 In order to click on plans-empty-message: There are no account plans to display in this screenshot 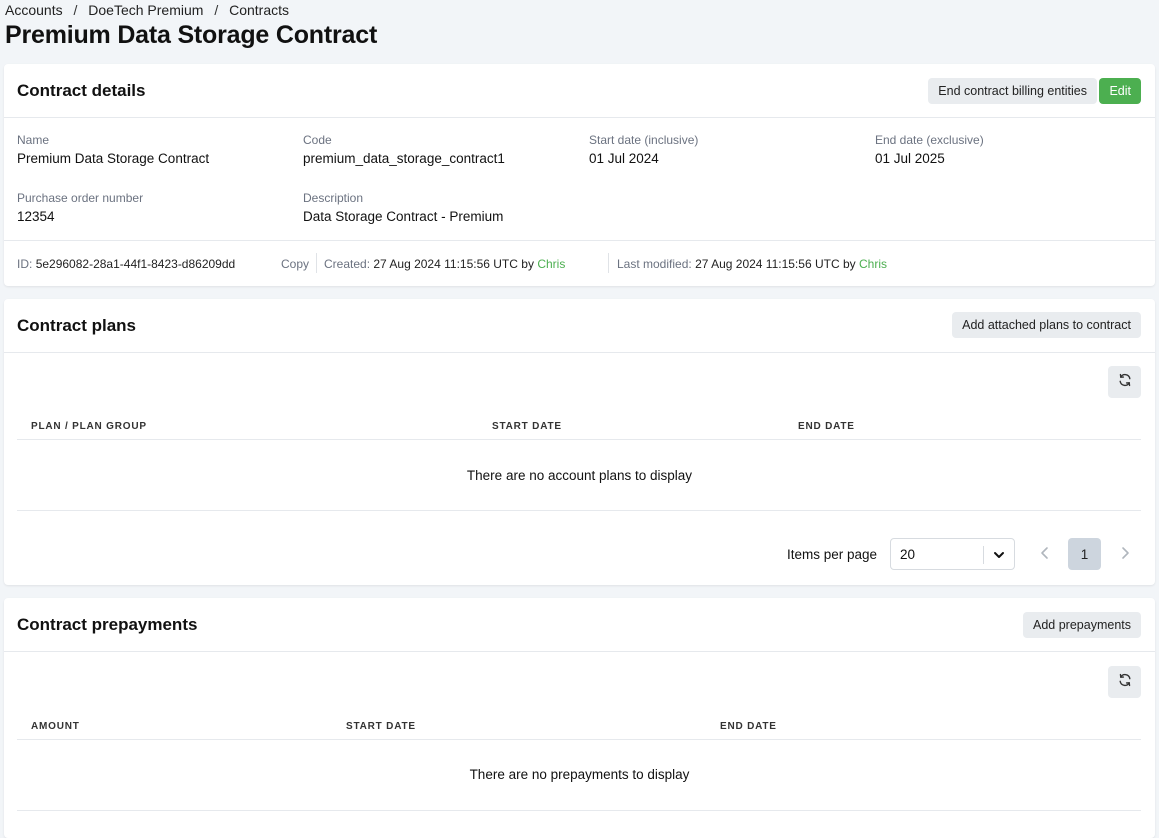, I will do `click(579, 475)`.